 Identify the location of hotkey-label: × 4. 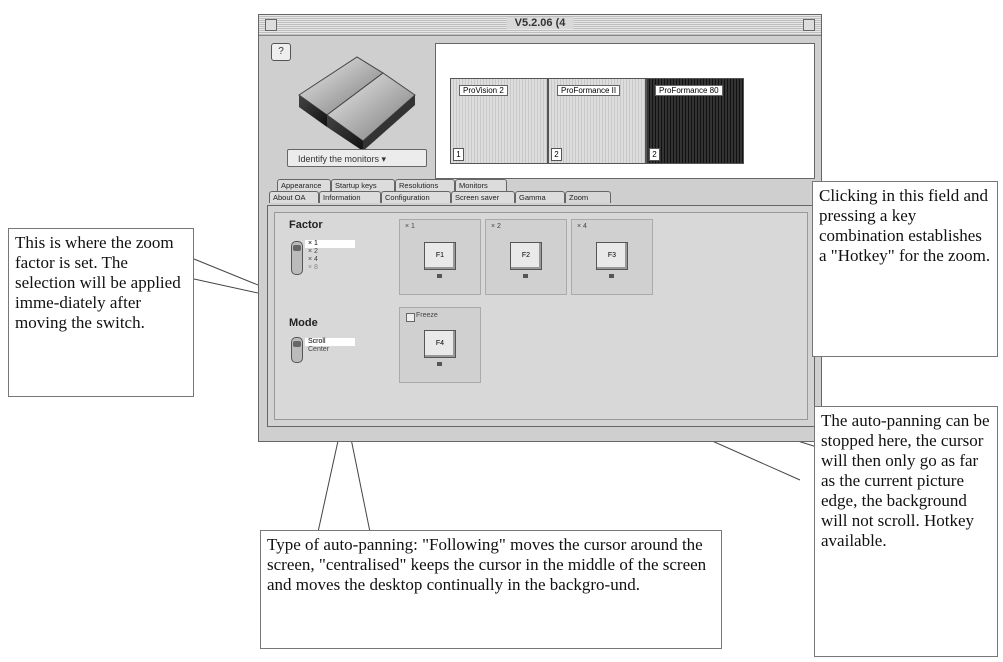
(582, 226).